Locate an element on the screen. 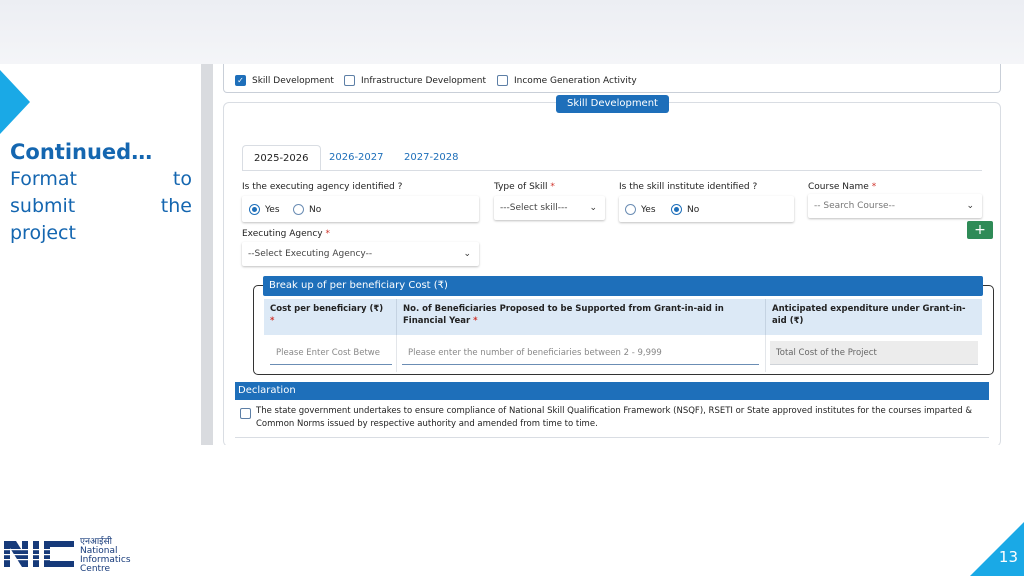 The width and height of the screenshot is (1024, 576). executing-agency-label: Executing Agency * is located at coordinates (286, 234).